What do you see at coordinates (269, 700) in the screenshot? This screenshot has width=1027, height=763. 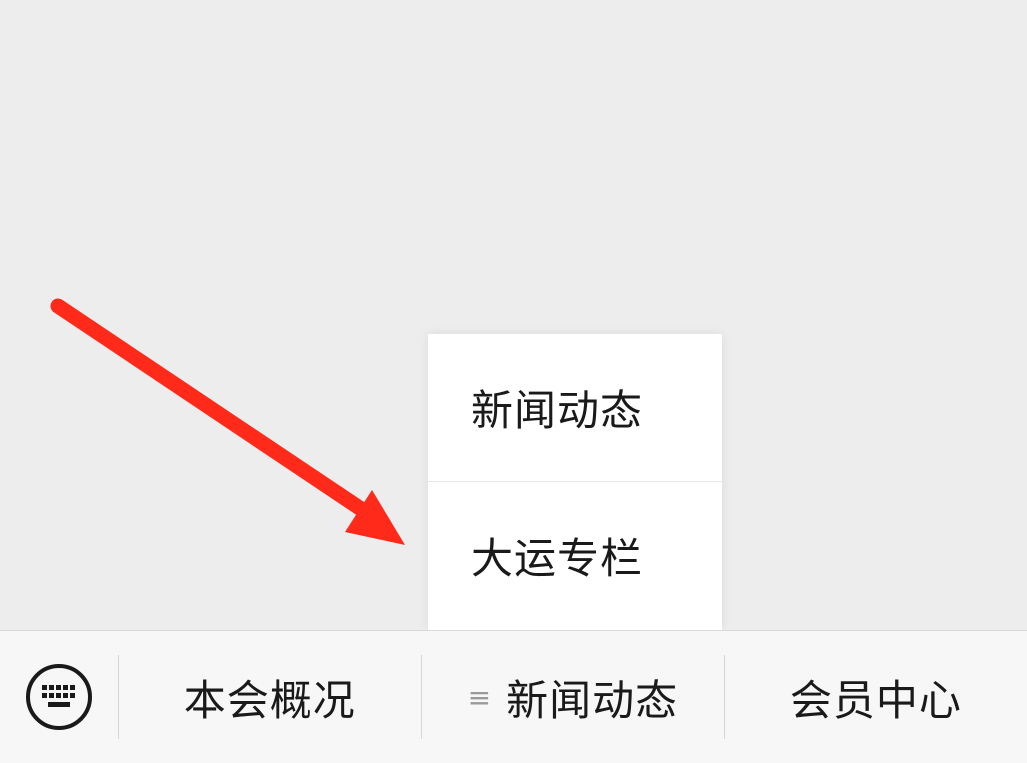 I see `menu-tab-label: 本会概况` at bounding box center [269, 700].